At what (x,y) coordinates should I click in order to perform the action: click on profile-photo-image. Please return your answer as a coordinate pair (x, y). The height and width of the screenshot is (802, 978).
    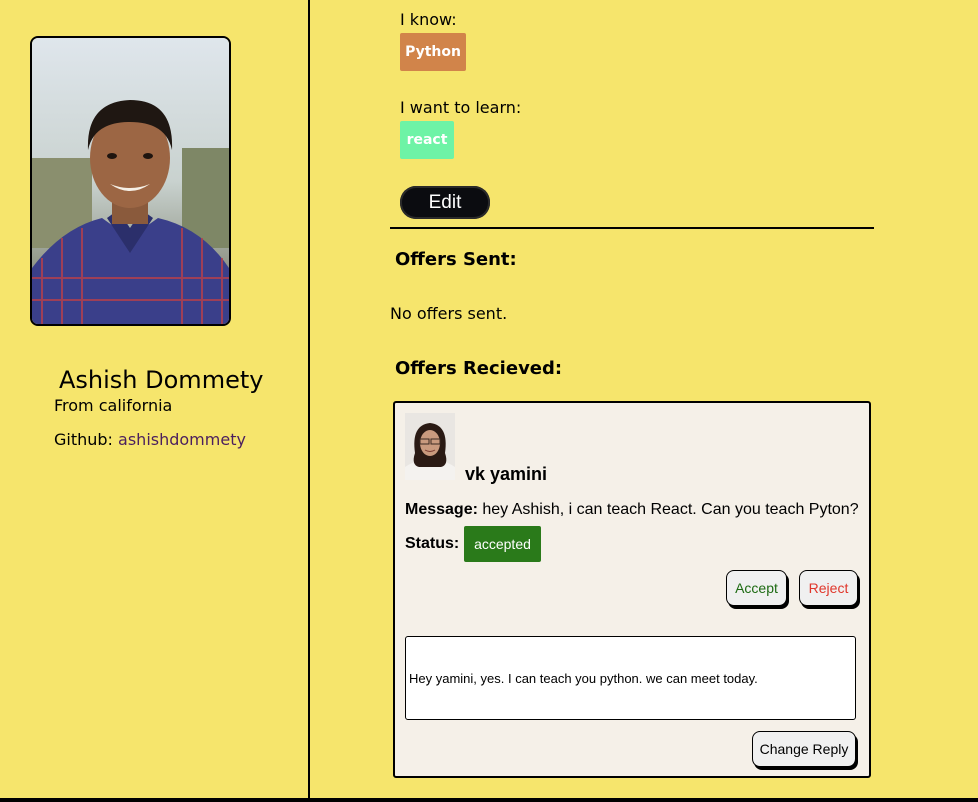
    Looking at the image, I should click on (130, 181).